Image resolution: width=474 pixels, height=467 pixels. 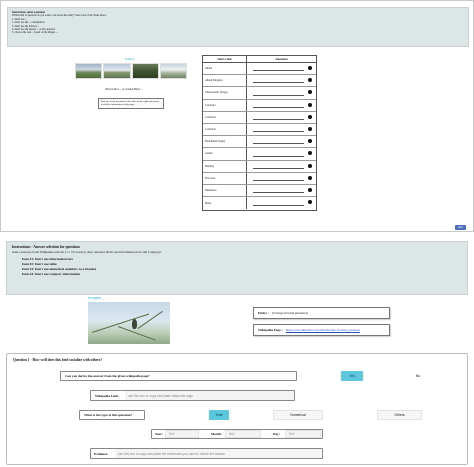 I want to click on task-row: Established (Stage), so click(x=259, y=142).